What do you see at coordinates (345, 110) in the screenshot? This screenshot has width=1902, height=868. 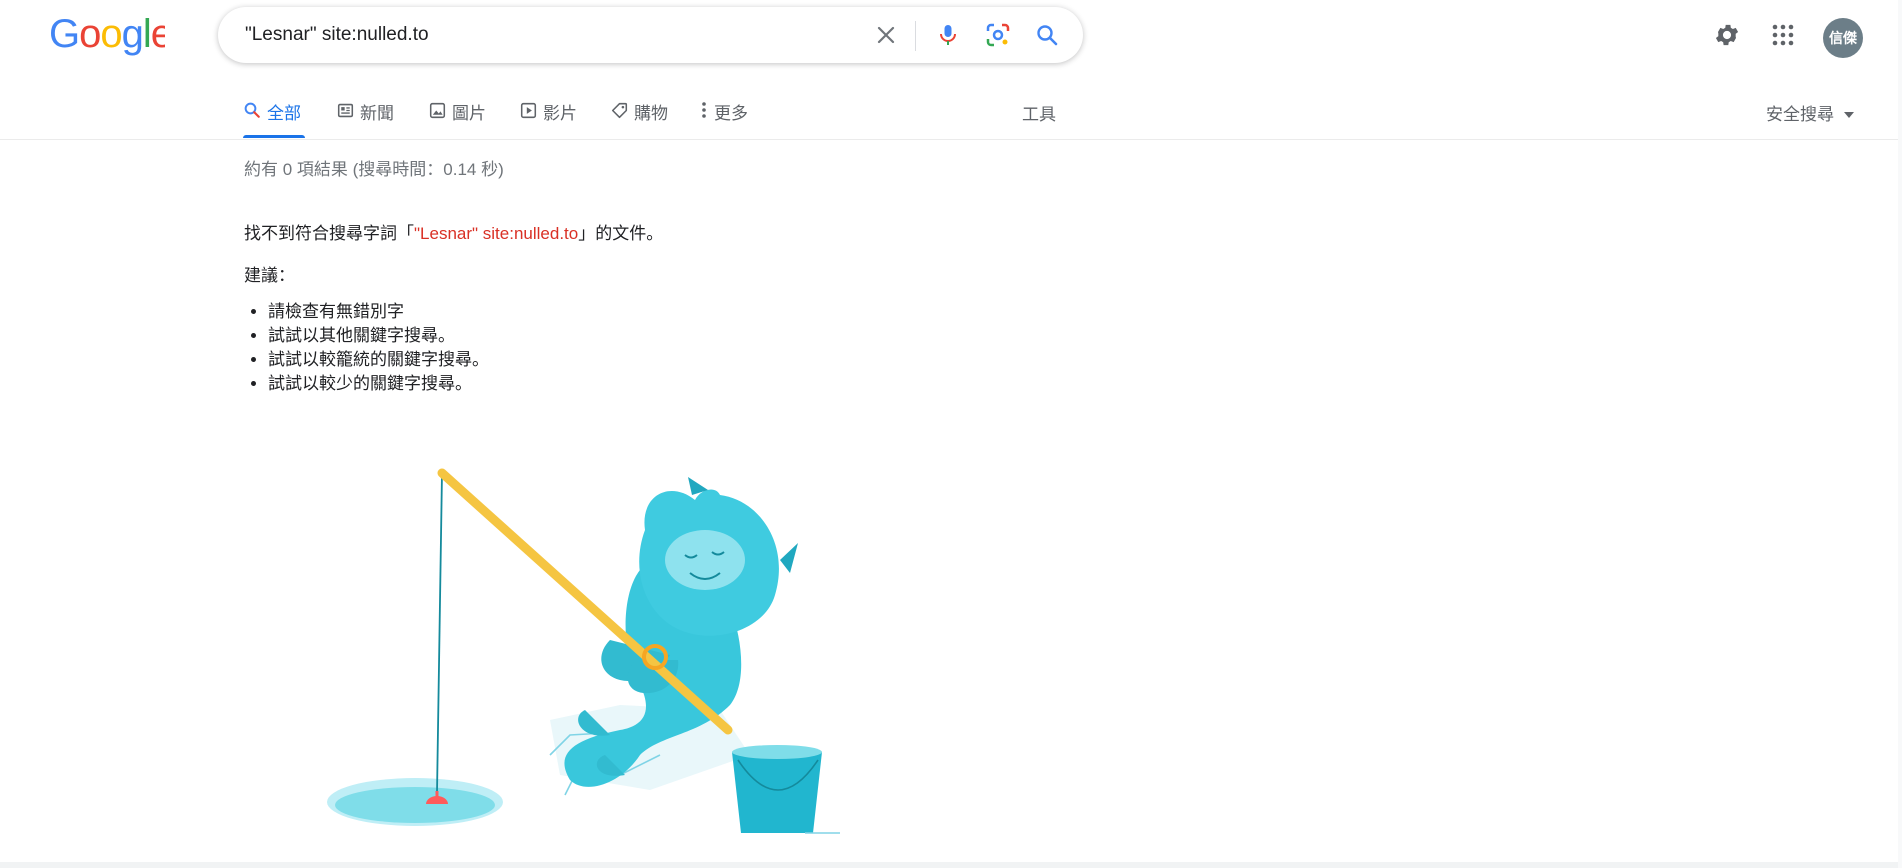 I see `news-icon` at bounding box center [345, 110].